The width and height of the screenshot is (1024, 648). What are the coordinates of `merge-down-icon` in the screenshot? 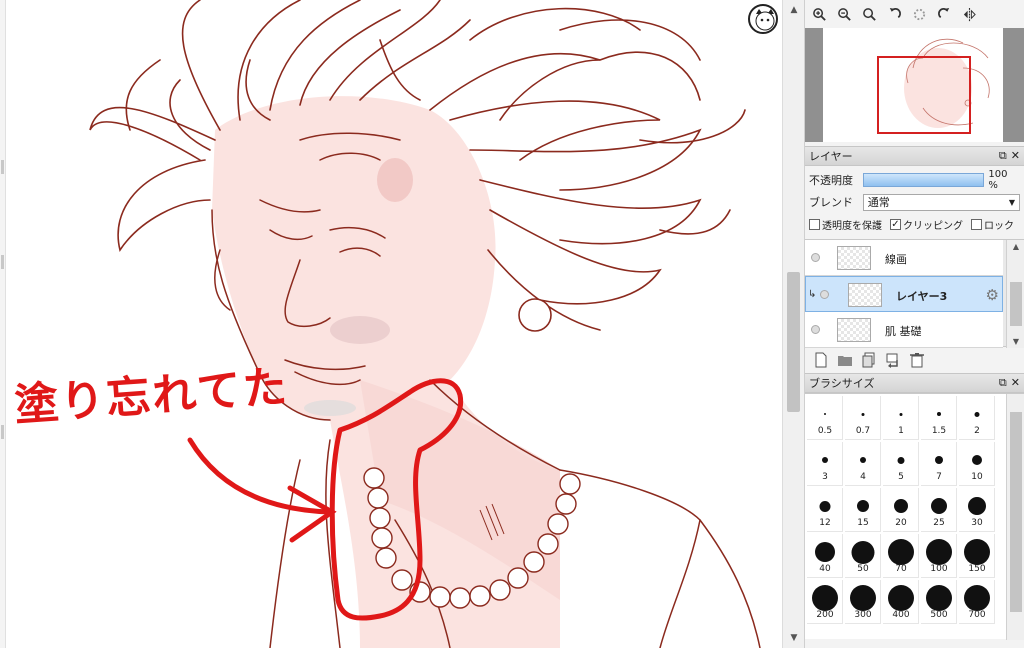 It's located at (893, 360).